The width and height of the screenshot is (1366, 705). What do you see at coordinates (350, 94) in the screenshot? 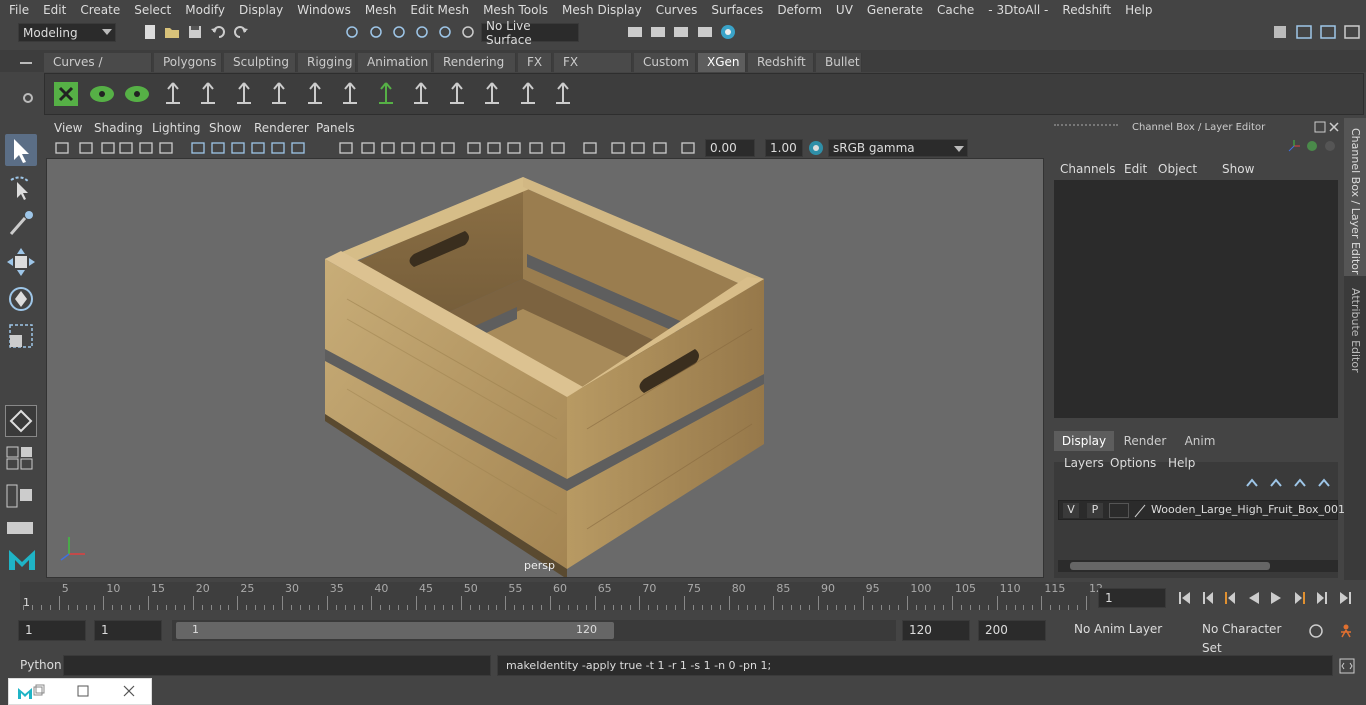
I see `rebuild-guide-icon` at bounding box center [350, 94].